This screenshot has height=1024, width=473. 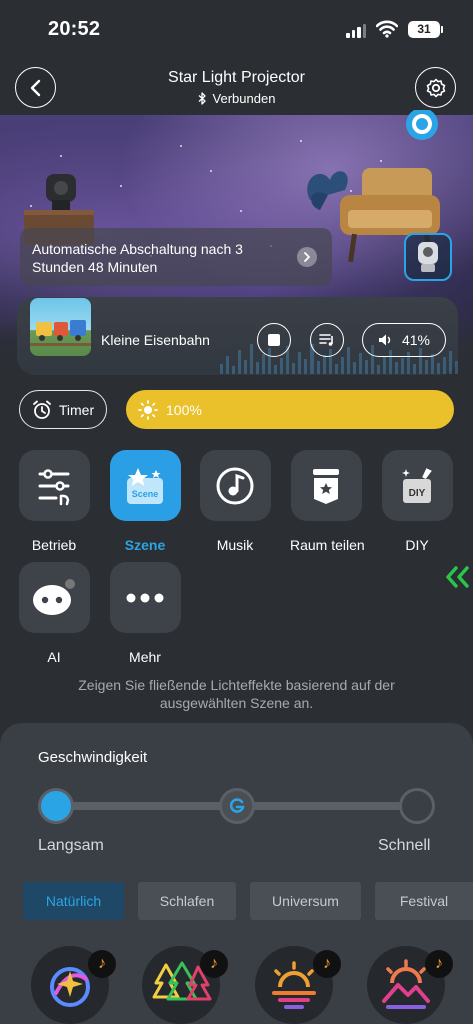 I want to click on mode-musik: Musik, so click(x=235, y=501).